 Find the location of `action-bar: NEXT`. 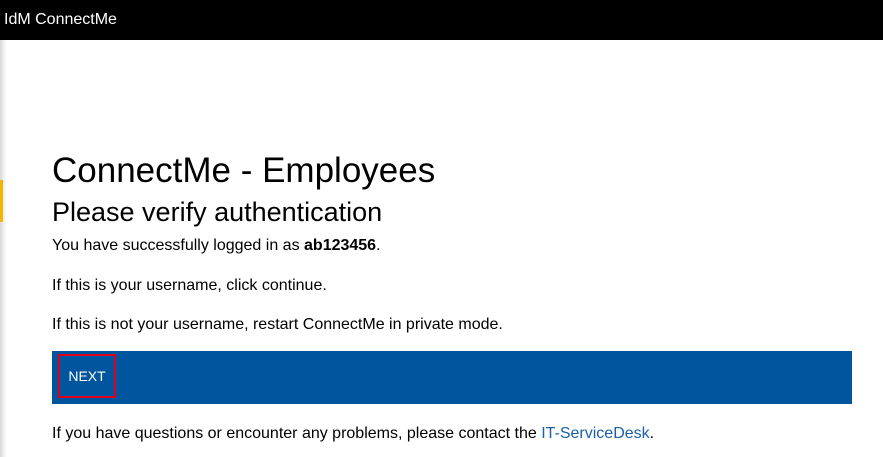

action-bar: NEXT is located at coordinates (452, 377).